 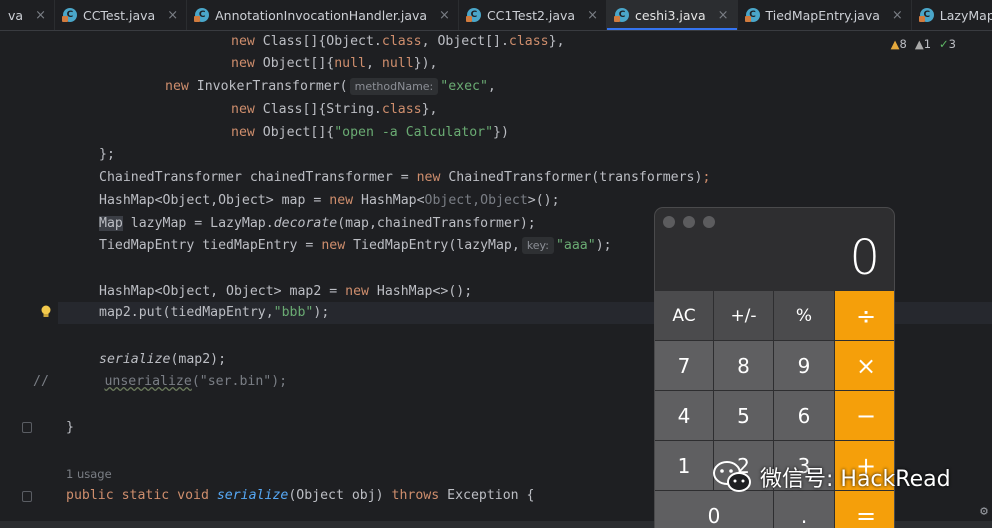 I want to click on parameter-hint: methodName:, so click(x=394, y=86).